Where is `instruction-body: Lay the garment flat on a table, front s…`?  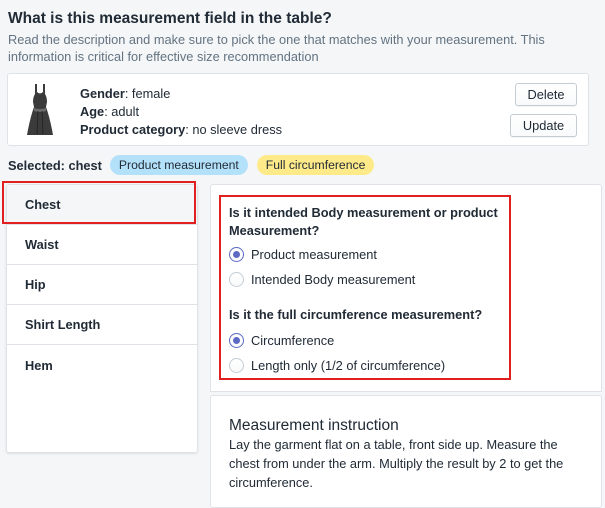 instruction-body: Lay the garment flat on a table, front s… is located at coordinates (396, 463).